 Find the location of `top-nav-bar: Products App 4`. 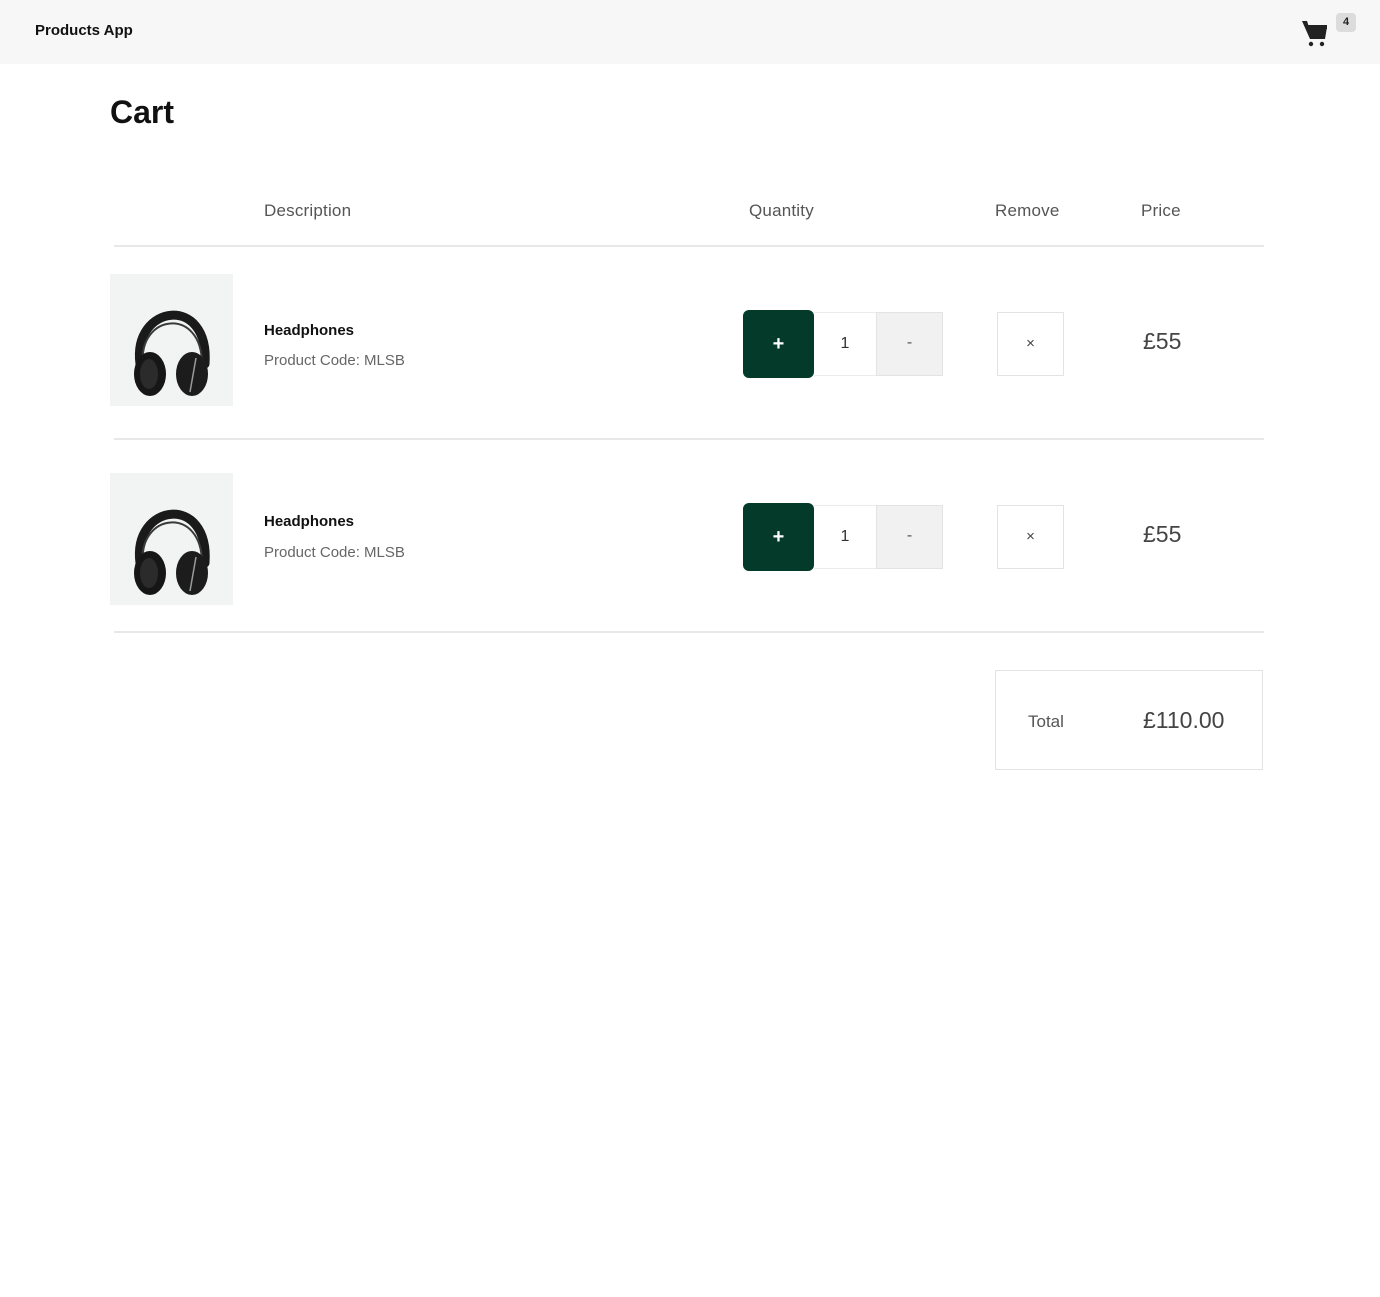

top-nav-bar: Products App 4 is located at coordinates (690, 32).